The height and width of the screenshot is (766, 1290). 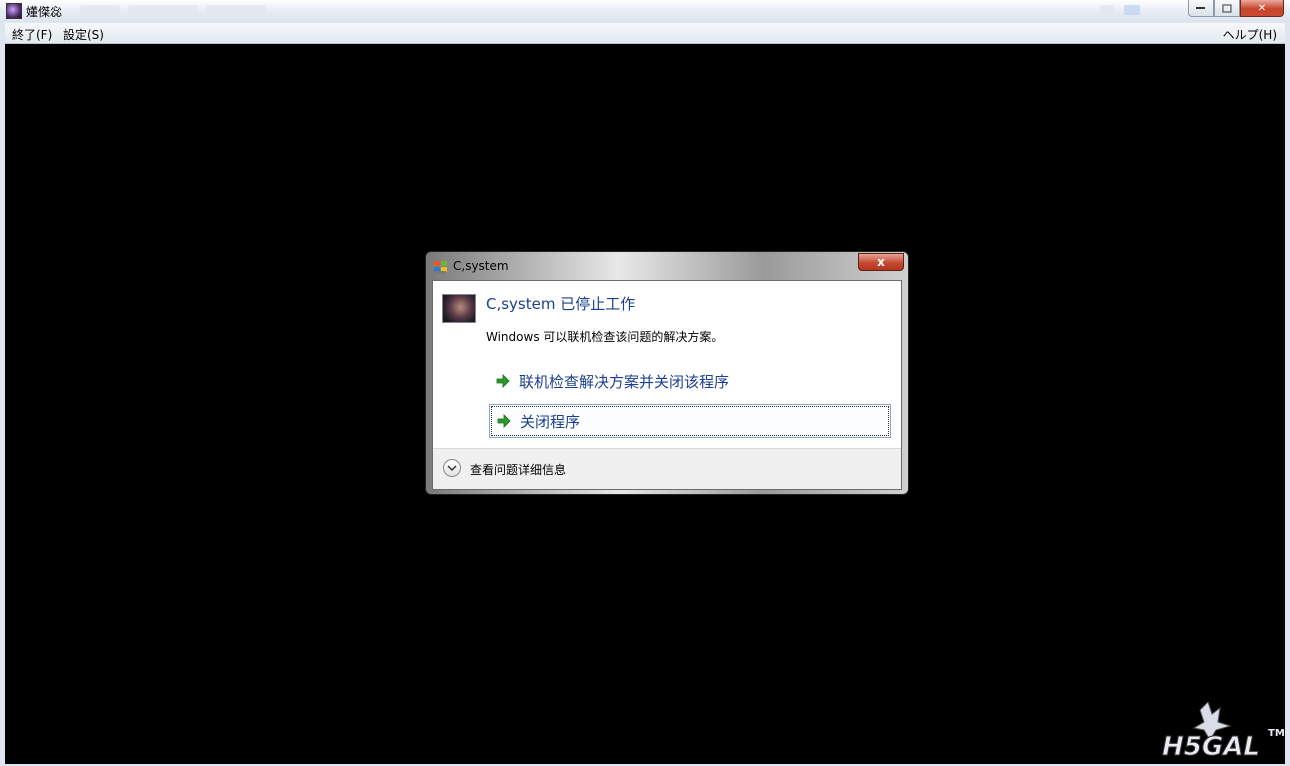 What do you see at coordinates (667, 468) in the screenshot?
I see `dialog-footer: 查看问题详细信息` at bounding box center [667, 468].